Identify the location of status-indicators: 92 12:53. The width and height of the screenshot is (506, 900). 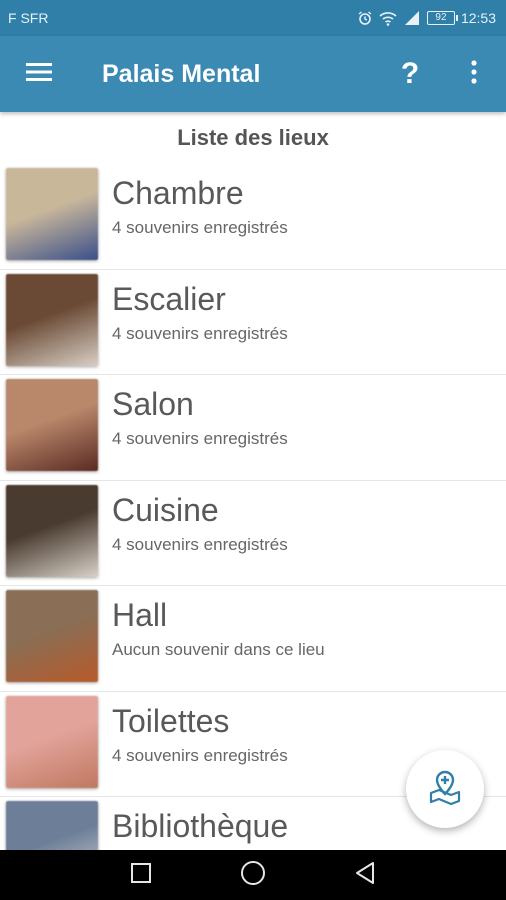
(426, 18).